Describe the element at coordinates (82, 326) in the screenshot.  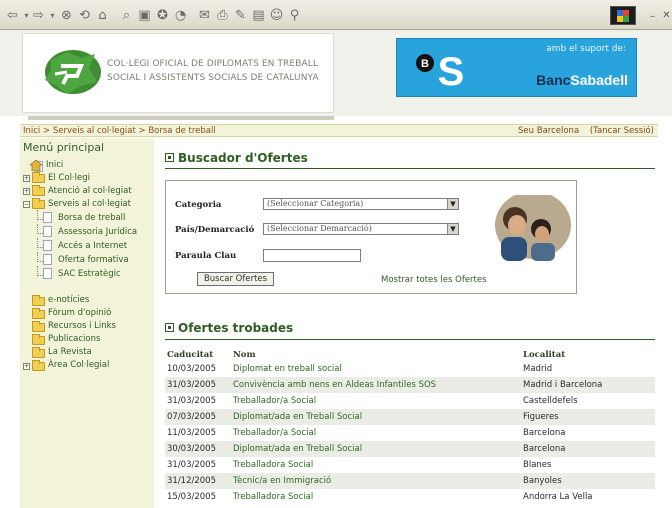
I see `sidebar-item-recursos: Recursos i Links` at that location.